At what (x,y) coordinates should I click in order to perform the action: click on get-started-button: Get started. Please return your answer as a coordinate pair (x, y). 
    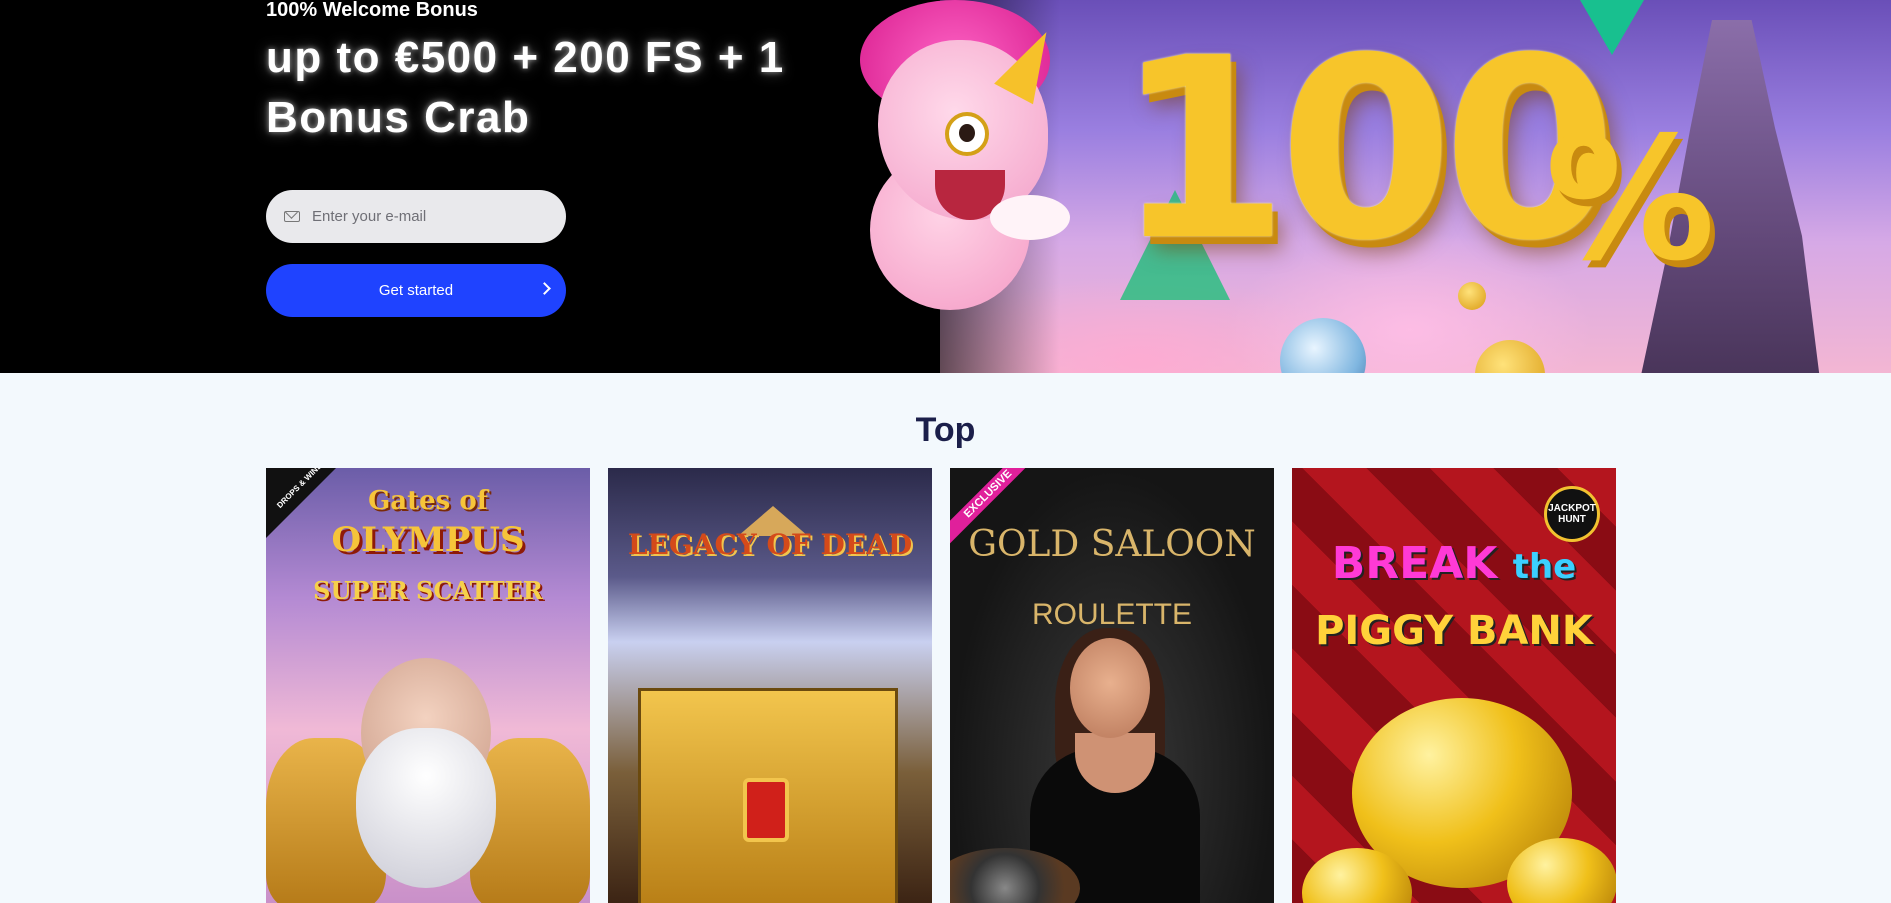
    Looking at the image, I should click on (416, 290).